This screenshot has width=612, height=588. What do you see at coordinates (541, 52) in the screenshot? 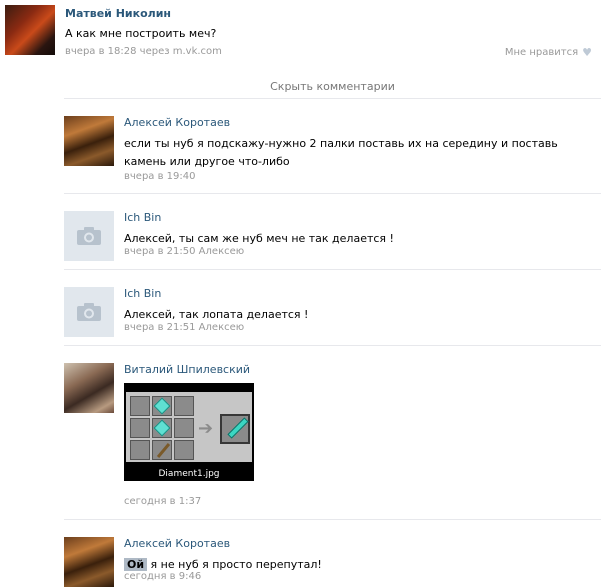
I see `like-label: Мне нравится` at bounding box center [541, 52].